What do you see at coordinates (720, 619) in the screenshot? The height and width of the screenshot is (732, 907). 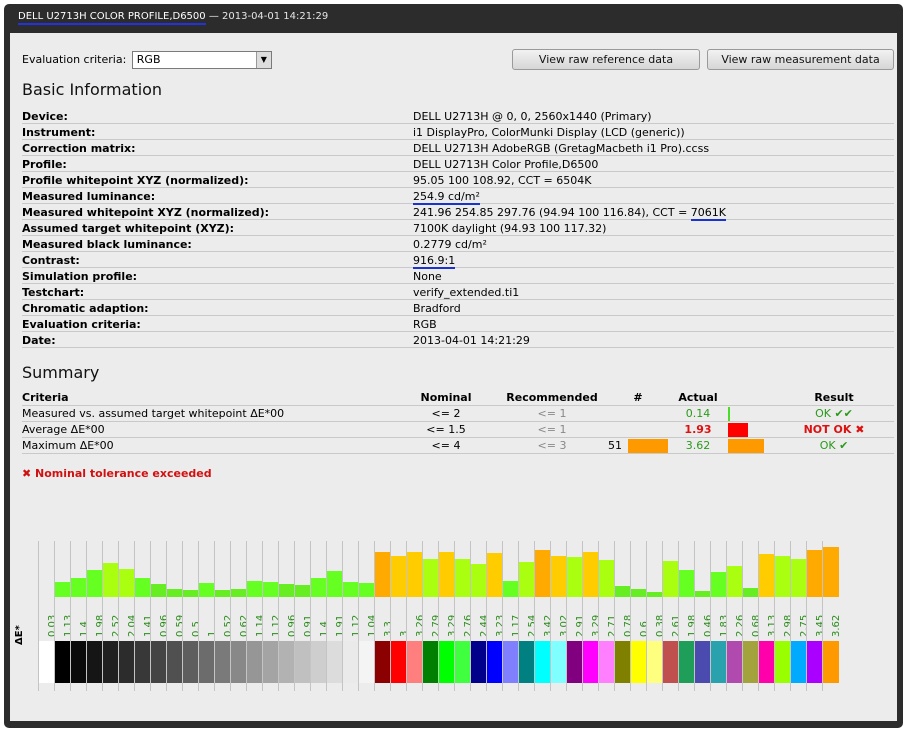 I see `chart-value-label: 1.83` at bounding box center [720, 619].